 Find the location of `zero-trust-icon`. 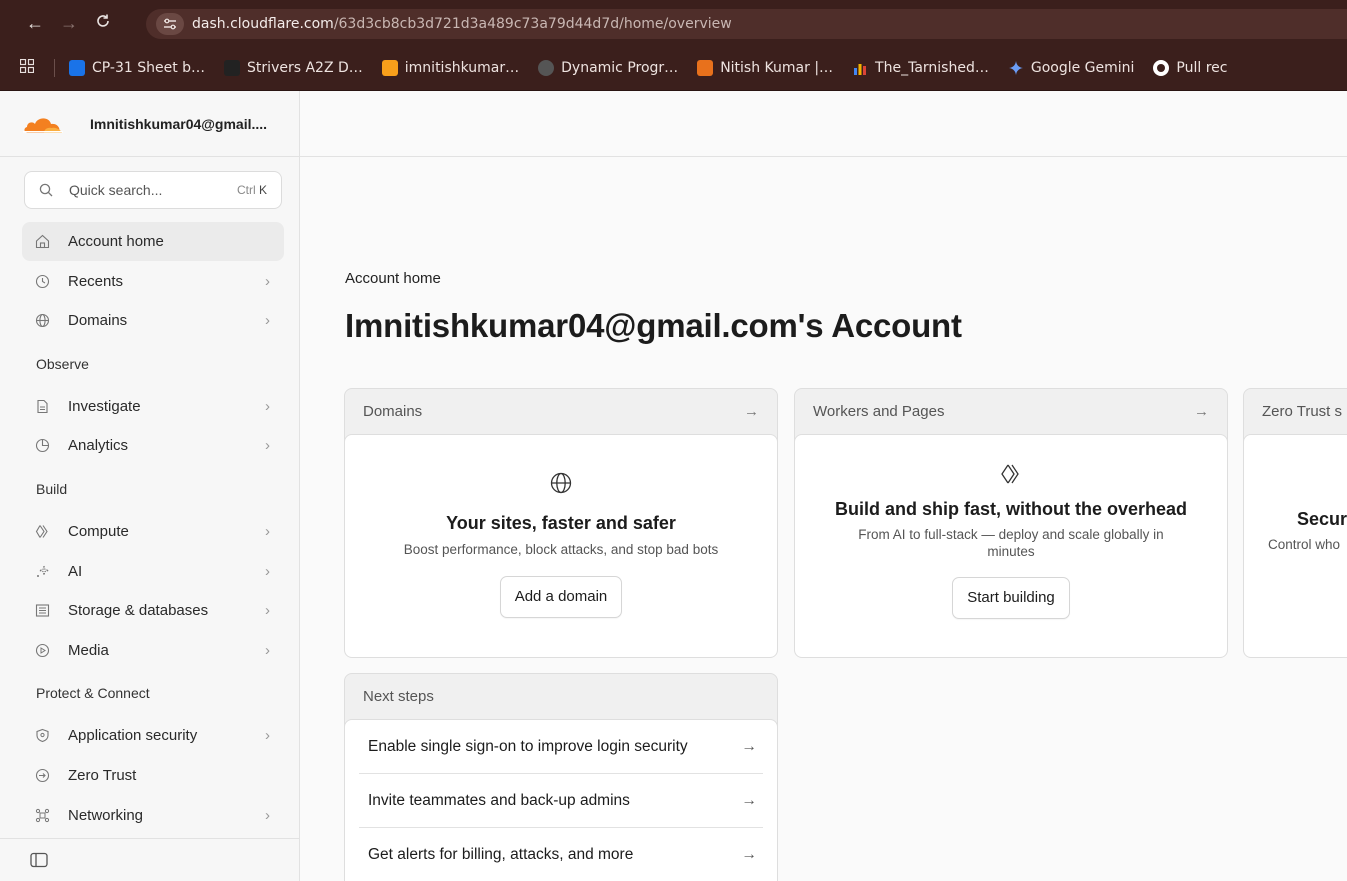

zero-trust-icon is located at coordinates (42, 775).